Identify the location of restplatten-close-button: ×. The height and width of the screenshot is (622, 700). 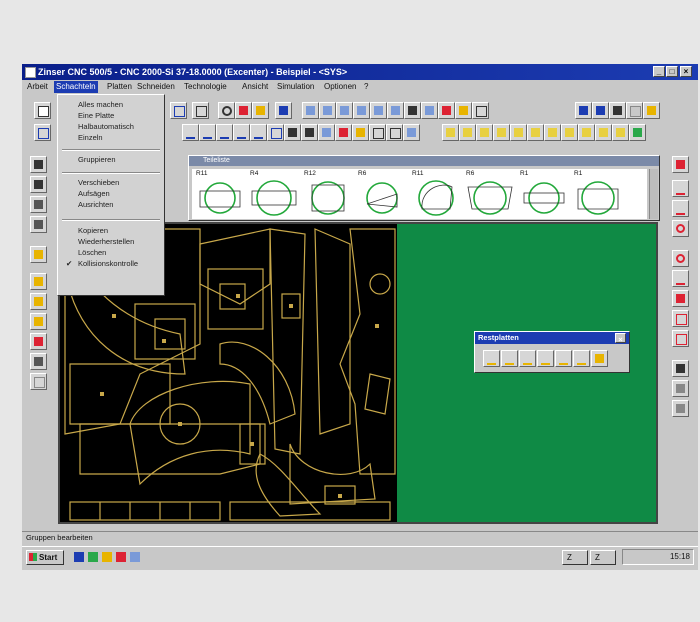
(620, 338).